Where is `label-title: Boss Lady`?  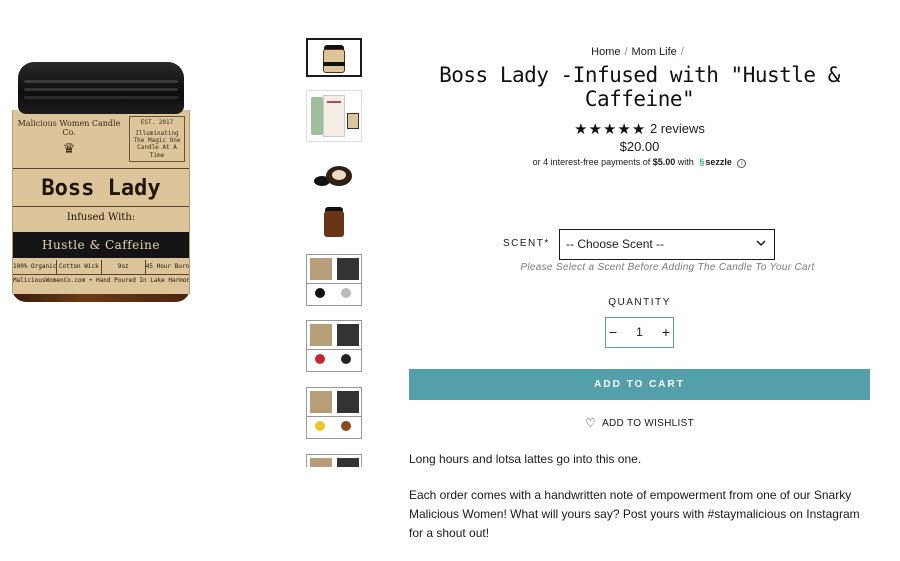
label-title: Boss Lady is located at coordinates (101, 188).